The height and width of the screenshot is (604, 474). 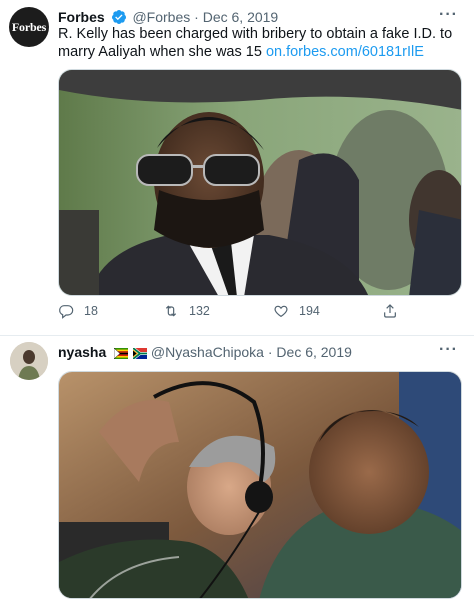 What do you see at coordinates (199, 311) in the screenshot?
I see `retweet-count: 132` at bounding box center [199, 311].